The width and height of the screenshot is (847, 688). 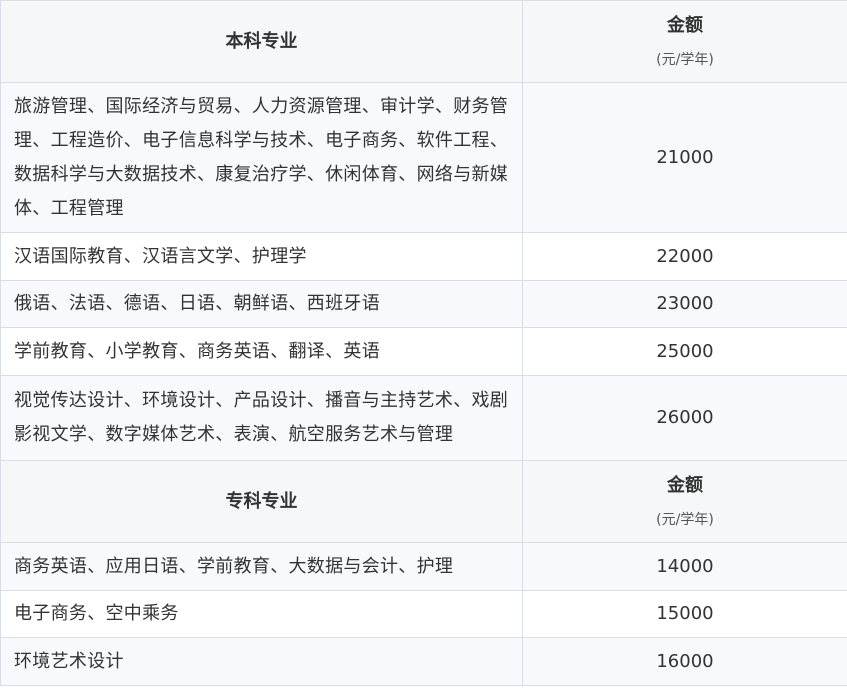 What do you see at coordinates (684, 418) in the screenshot?
I see `fee-amount: 26000` at bounding box center [684, 418].